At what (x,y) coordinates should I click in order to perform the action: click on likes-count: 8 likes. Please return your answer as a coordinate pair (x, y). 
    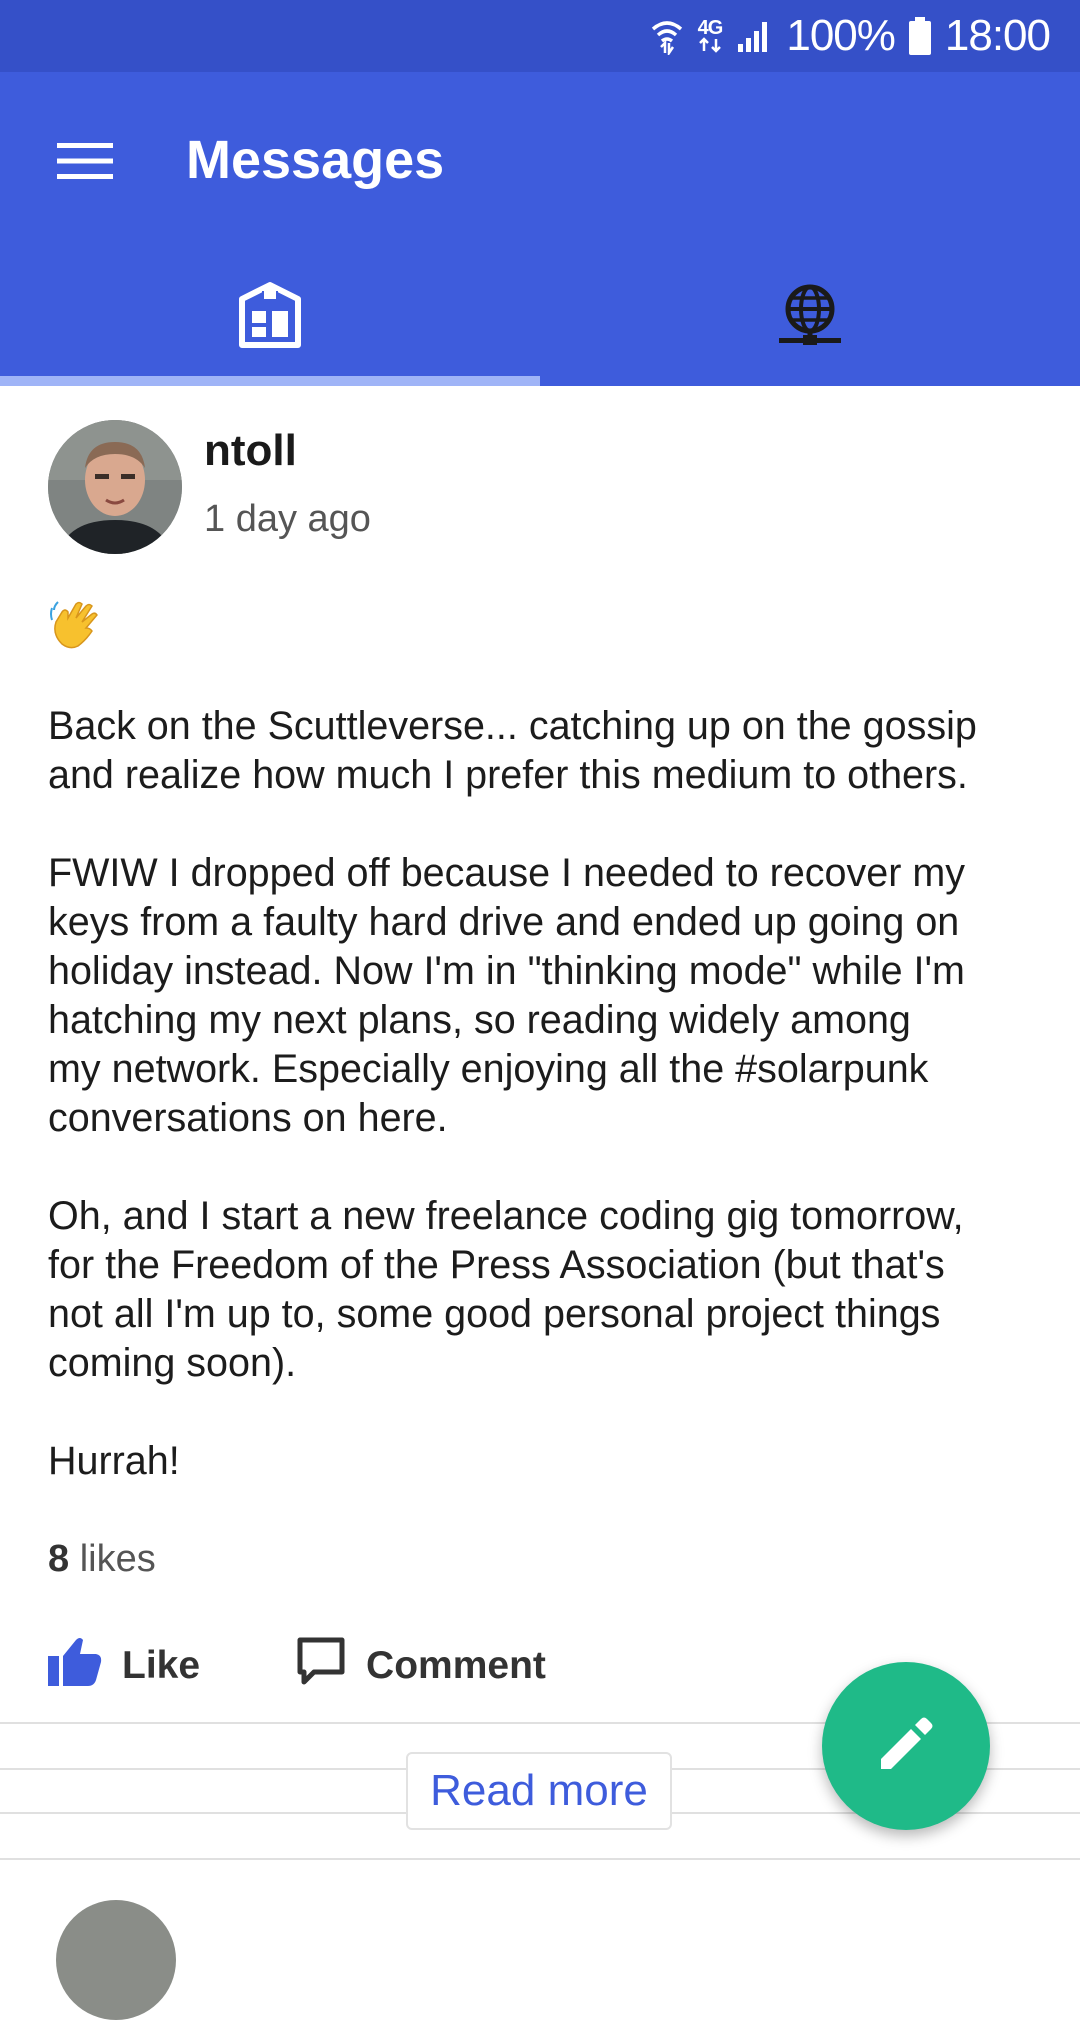
    Looking at the image, I should click on (102, 1559).